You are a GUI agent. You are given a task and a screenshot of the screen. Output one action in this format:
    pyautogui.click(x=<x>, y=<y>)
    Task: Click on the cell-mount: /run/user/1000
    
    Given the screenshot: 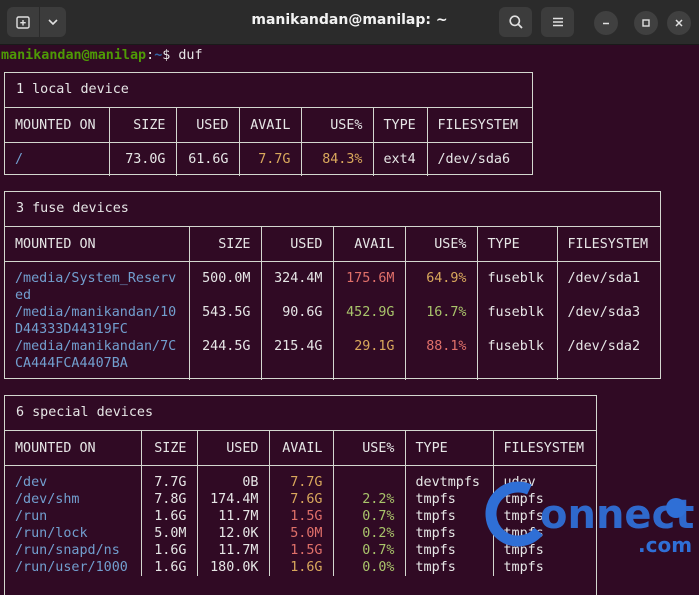 What is the action you would take?
    pyautogui.click(x=73, y=567)
    